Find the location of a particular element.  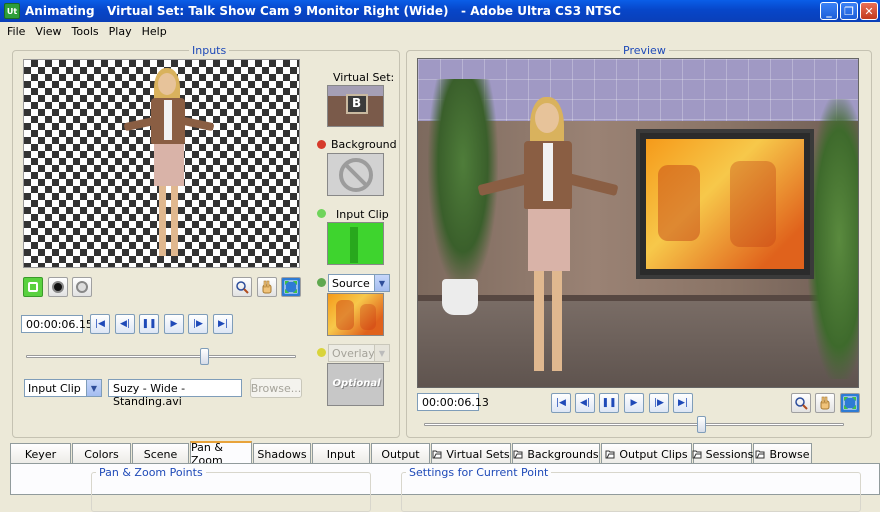

preview-step-back-button: ◀| is located at coordinates (585, 403).